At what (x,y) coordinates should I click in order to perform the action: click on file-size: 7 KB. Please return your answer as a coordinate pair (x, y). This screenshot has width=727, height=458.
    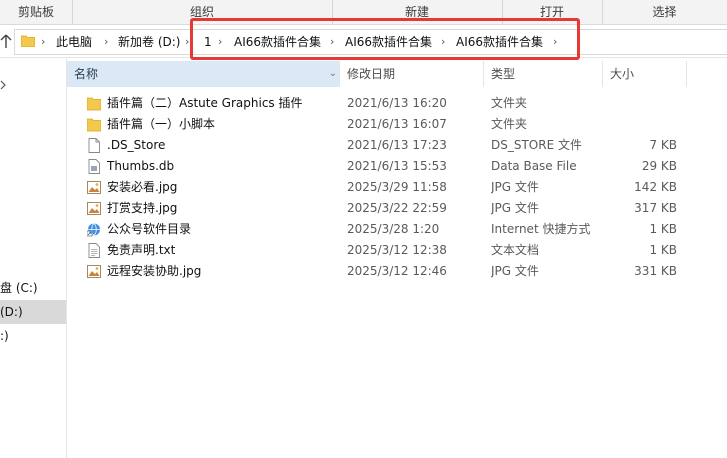
    Looking at the image, I should click on (663, 145).